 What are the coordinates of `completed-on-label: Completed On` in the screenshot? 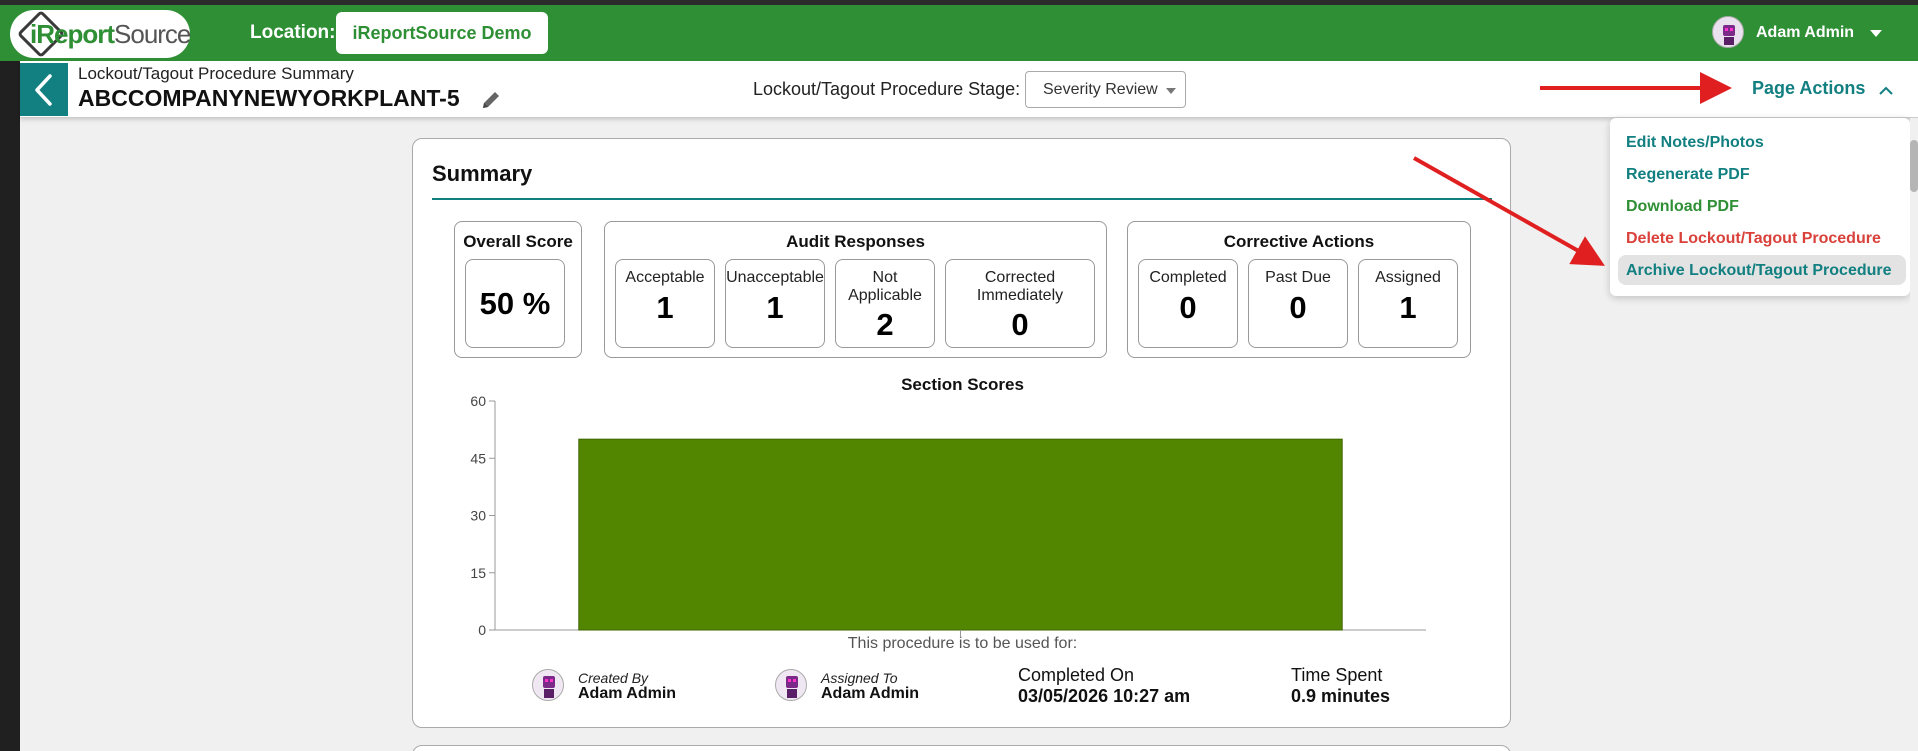 It's located at (1076, 675).